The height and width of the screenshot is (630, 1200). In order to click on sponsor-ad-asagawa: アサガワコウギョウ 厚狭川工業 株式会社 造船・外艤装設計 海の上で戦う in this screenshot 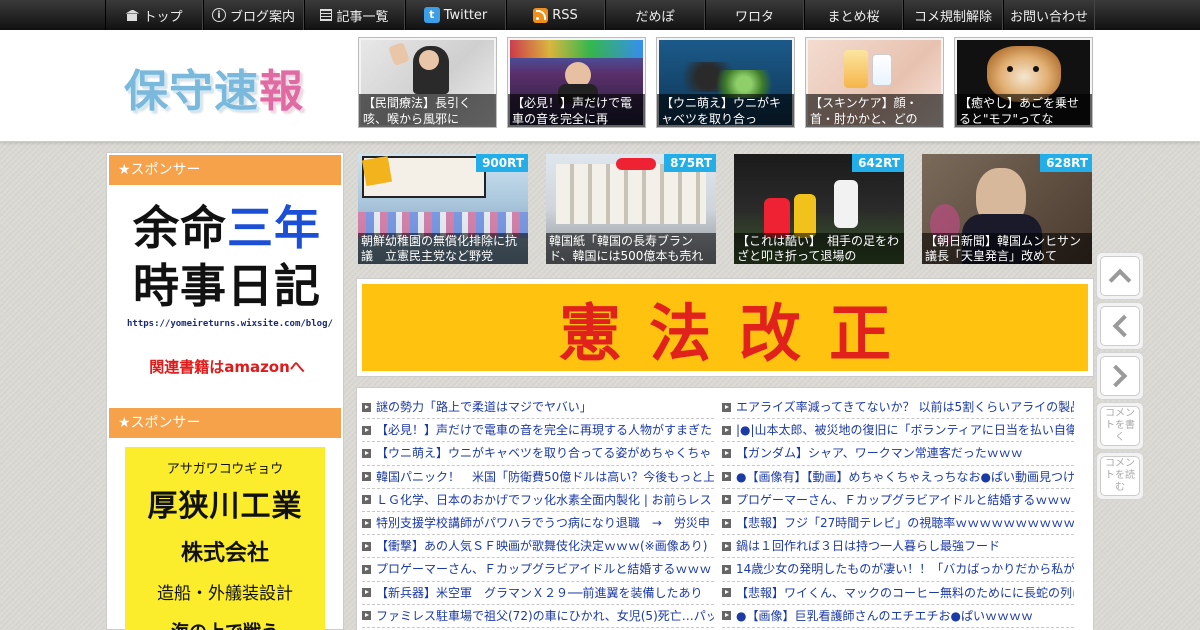, I will do `click(225, 538)`.